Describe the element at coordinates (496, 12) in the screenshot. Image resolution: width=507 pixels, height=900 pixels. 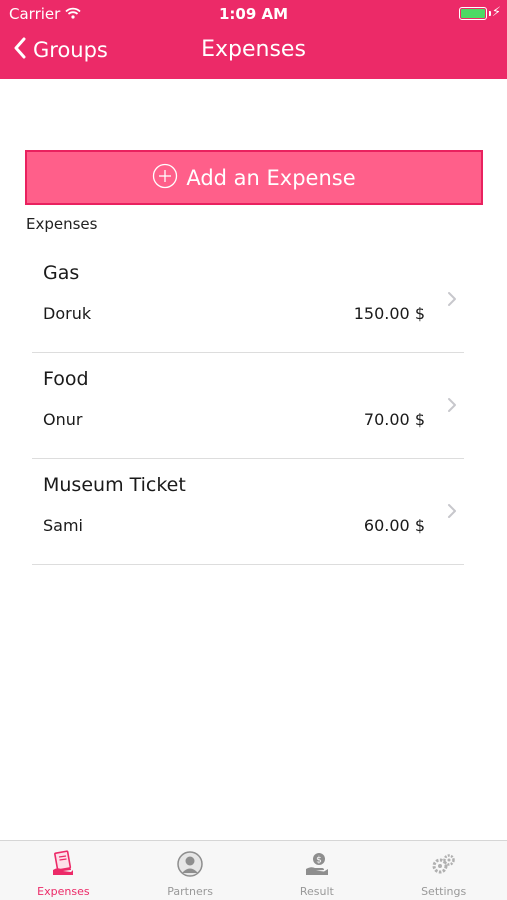
I see `charging-bolt-icon: ⚡` at that location.